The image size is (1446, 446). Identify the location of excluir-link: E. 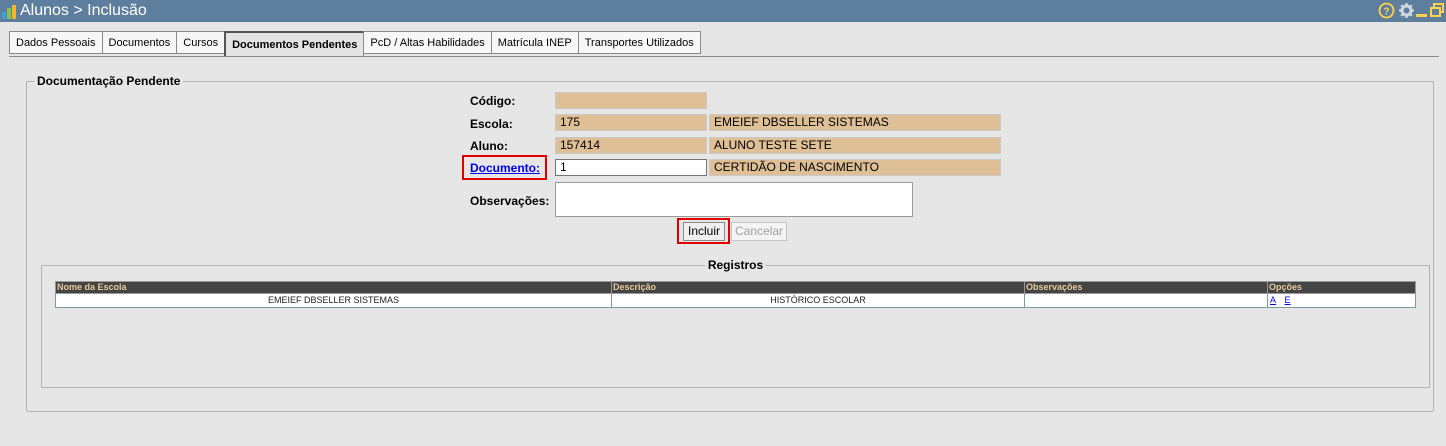
(1288, 300).